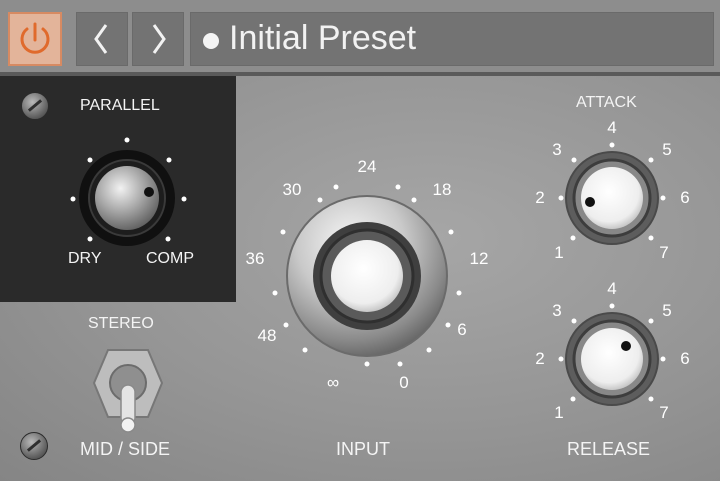  Describe the element at coordinates (128, 390) in the screenshot. I see `stereo-toggle-switch` at that location.